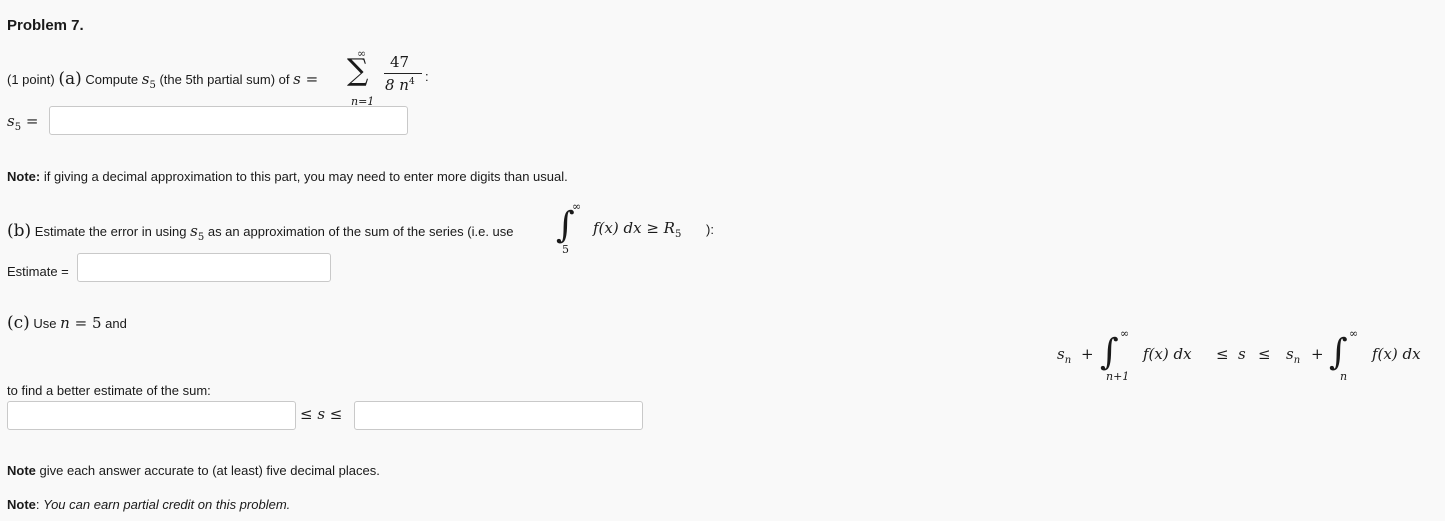 The image size is (1445, 521). What do you see at coordinates (45, 25) in the screenshot?
I see `problem-title: Problem 7.` at bounding box center [45, 25].